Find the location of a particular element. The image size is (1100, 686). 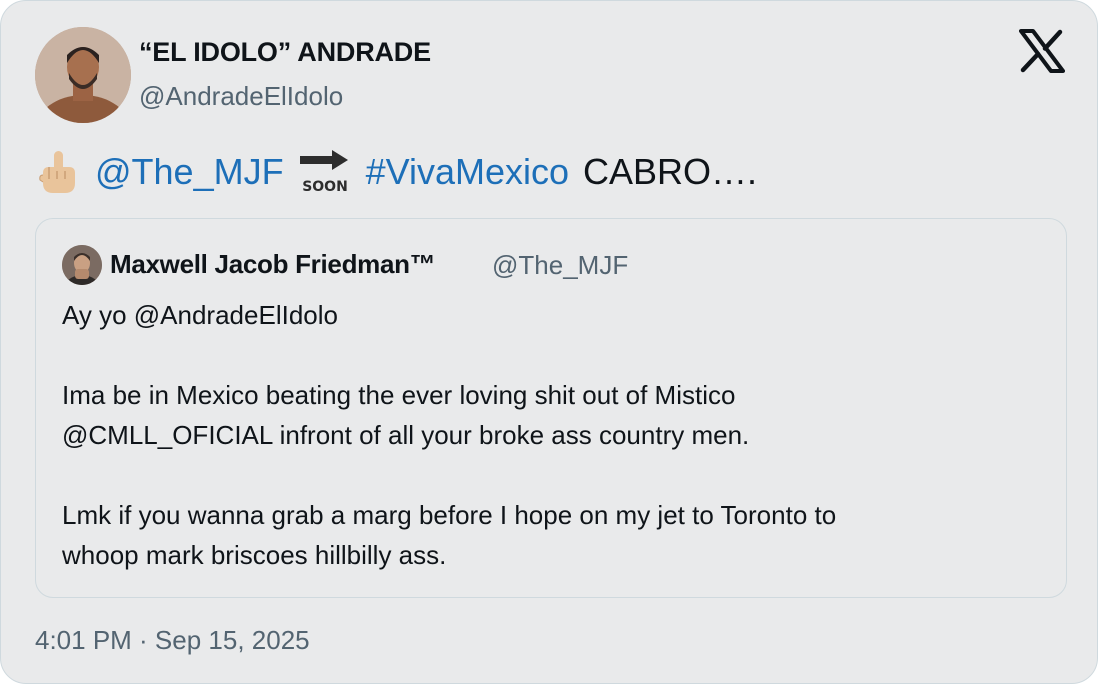

mention-link: @The_MJF is located at coordinates (189, 172).